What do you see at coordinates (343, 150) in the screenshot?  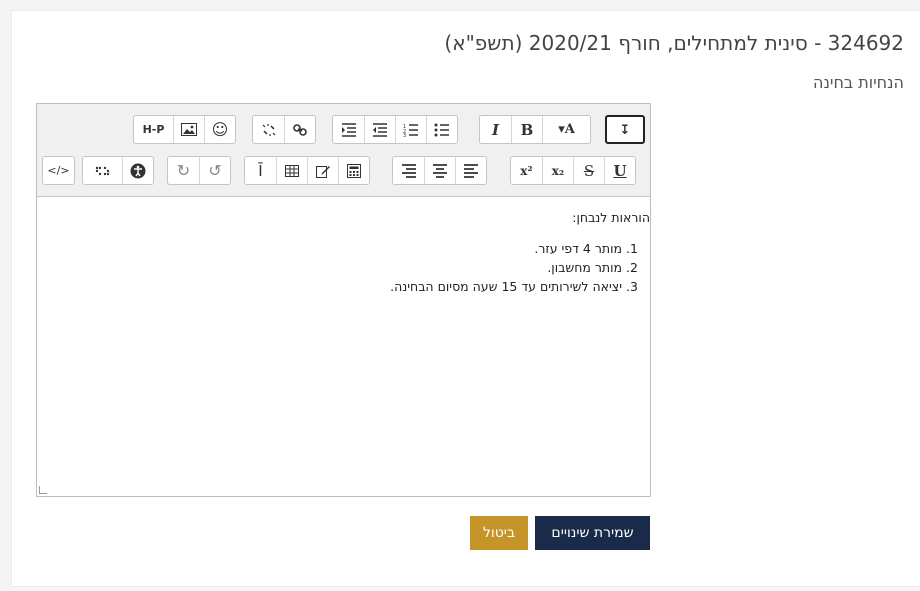 I see `editor-toolbar: H-P ☺ 123 I B ▾A ↧ </> ↻ ↺ Ī x² x₂ S U` at bounding box center [343, 150].